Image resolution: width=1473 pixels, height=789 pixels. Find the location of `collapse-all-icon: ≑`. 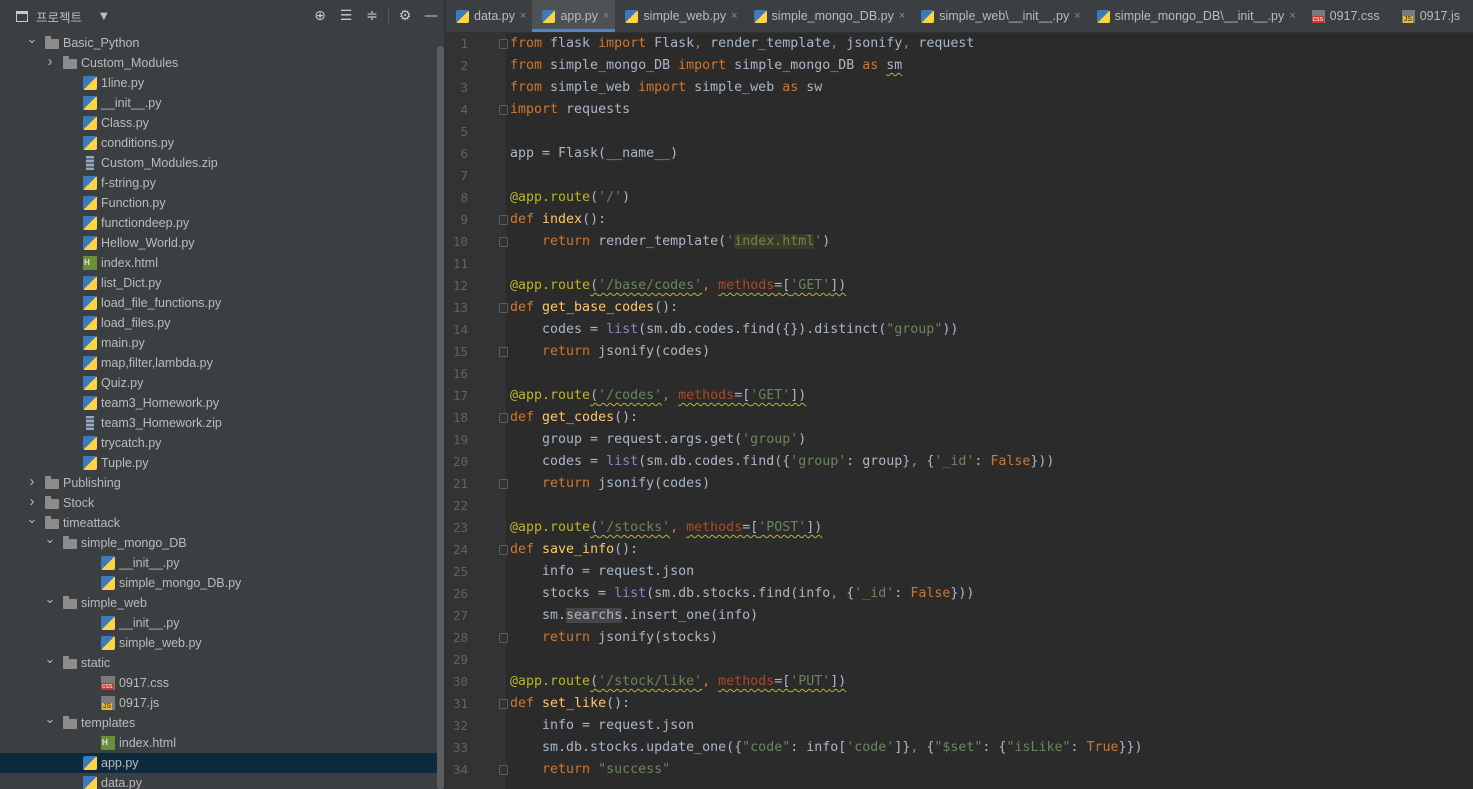

collapse-all-icon: ≑ is located at coordinates (372, 16).